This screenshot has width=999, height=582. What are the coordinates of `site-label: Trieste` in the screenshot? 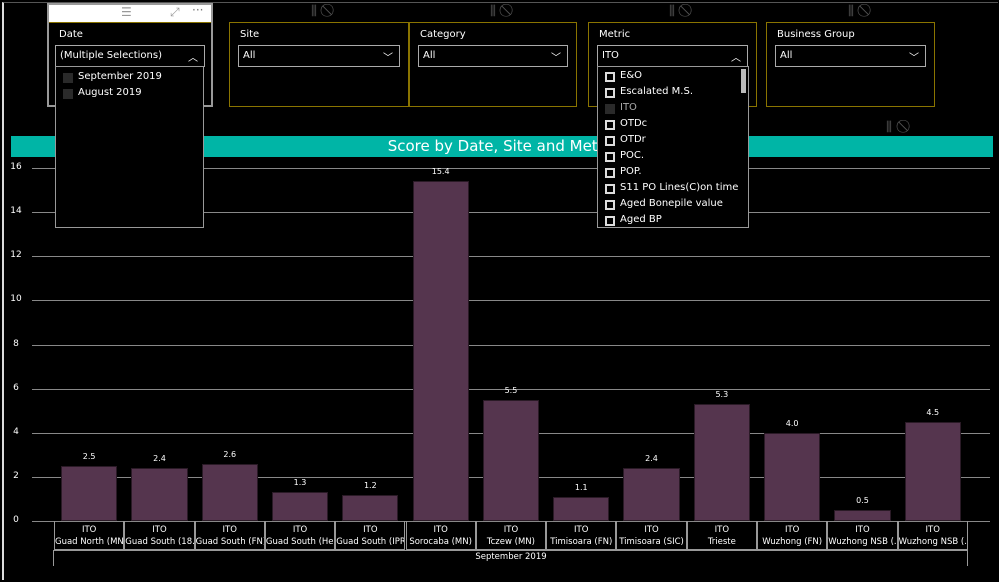 It's located at (721, 542).